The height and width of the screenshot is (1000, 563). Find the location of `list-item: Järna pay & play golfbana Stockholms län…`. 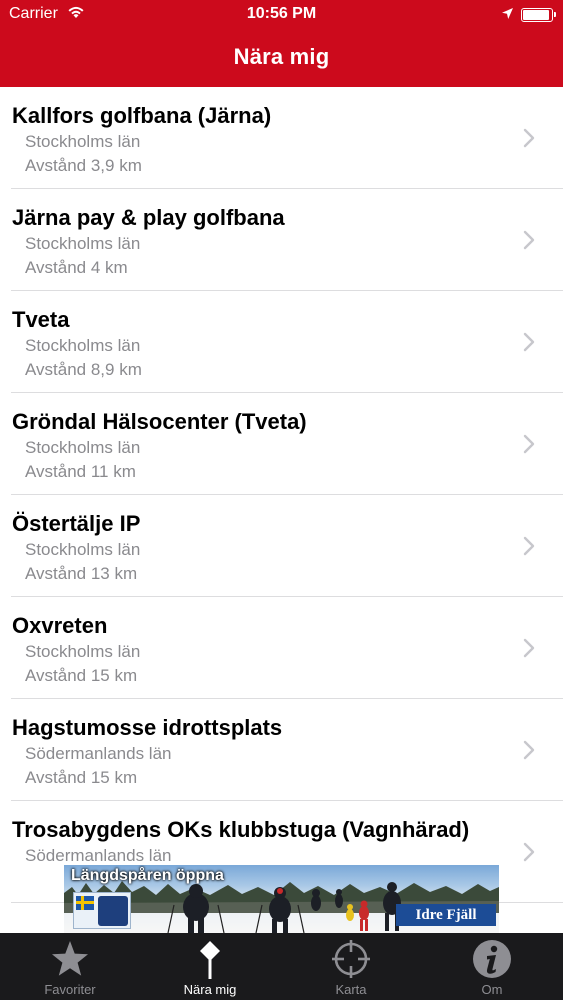

list-item: Järna pay & play golfbana Stockholms län… is located at coordinates (281, 240).